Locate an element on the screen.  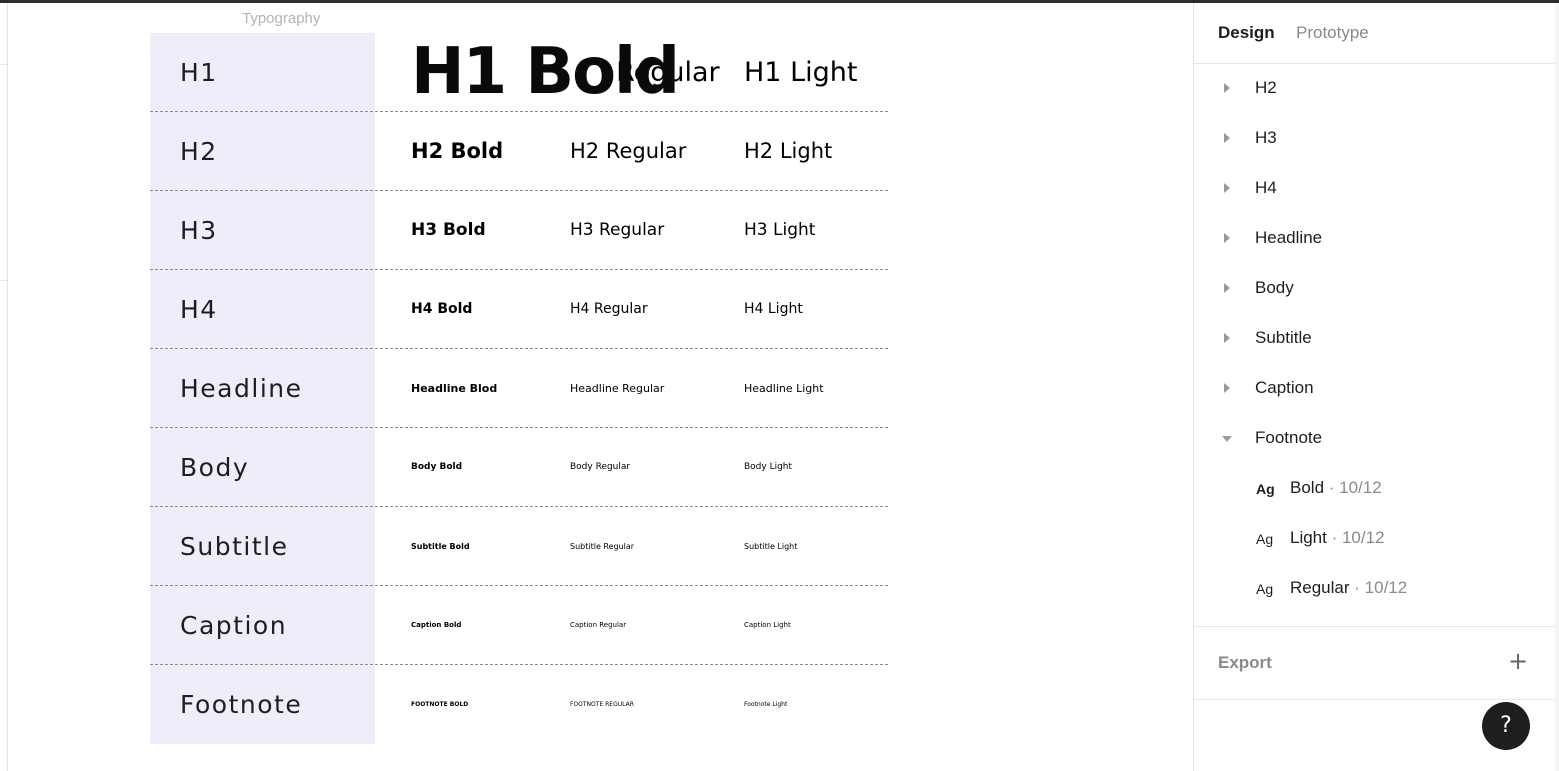
text-style-label: Light · 10/12 is located at coordinates (1337, 537).